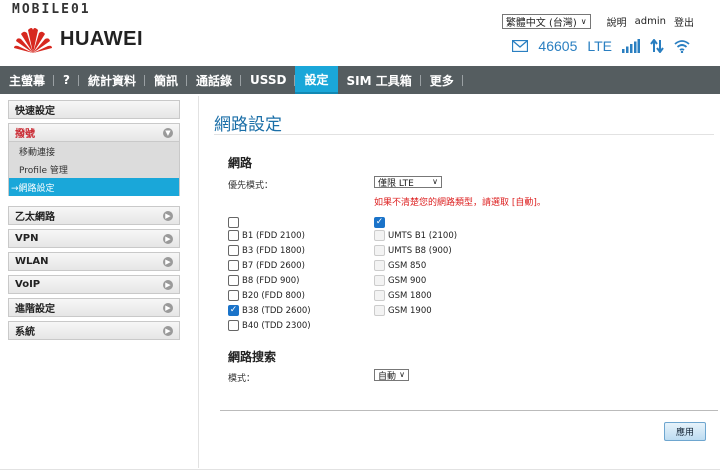 This screenshot has height=472, width=720. Describe the element at coordinates (684, 21) in the screenshot. I see `logout-link: 登出` at that location.